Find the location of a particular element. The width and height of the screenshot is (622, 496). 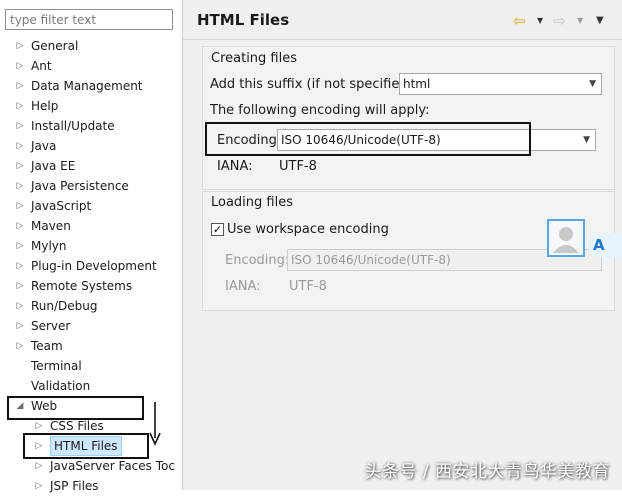

tree-item-label: Java is located at coordinates (44, 146).